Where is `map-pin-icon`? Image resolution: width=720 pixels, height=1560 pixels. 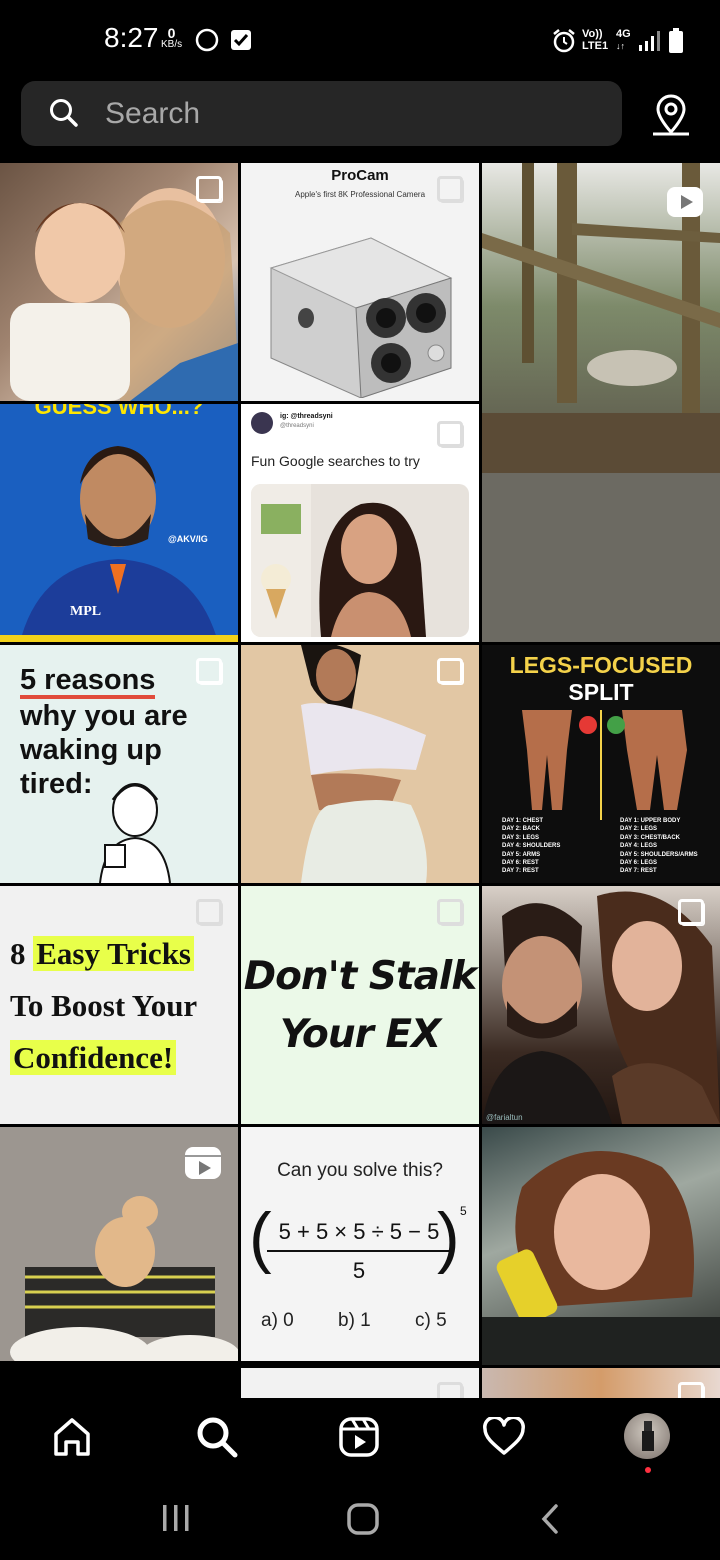
map-pin-icon is located at coordinates (671, 115).